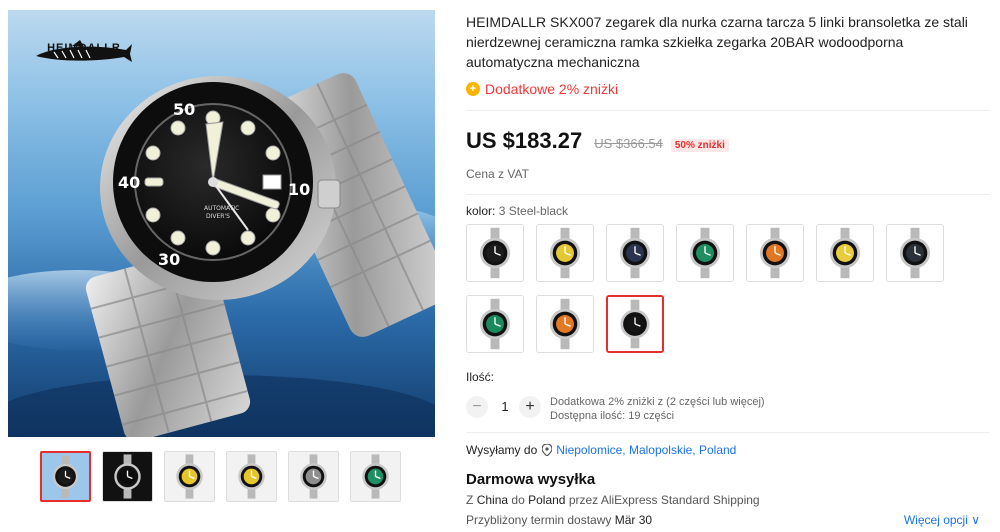 The width and height of the screenshot is (1000, 532). I want to click on coin-icon: +, so click(473, 89).